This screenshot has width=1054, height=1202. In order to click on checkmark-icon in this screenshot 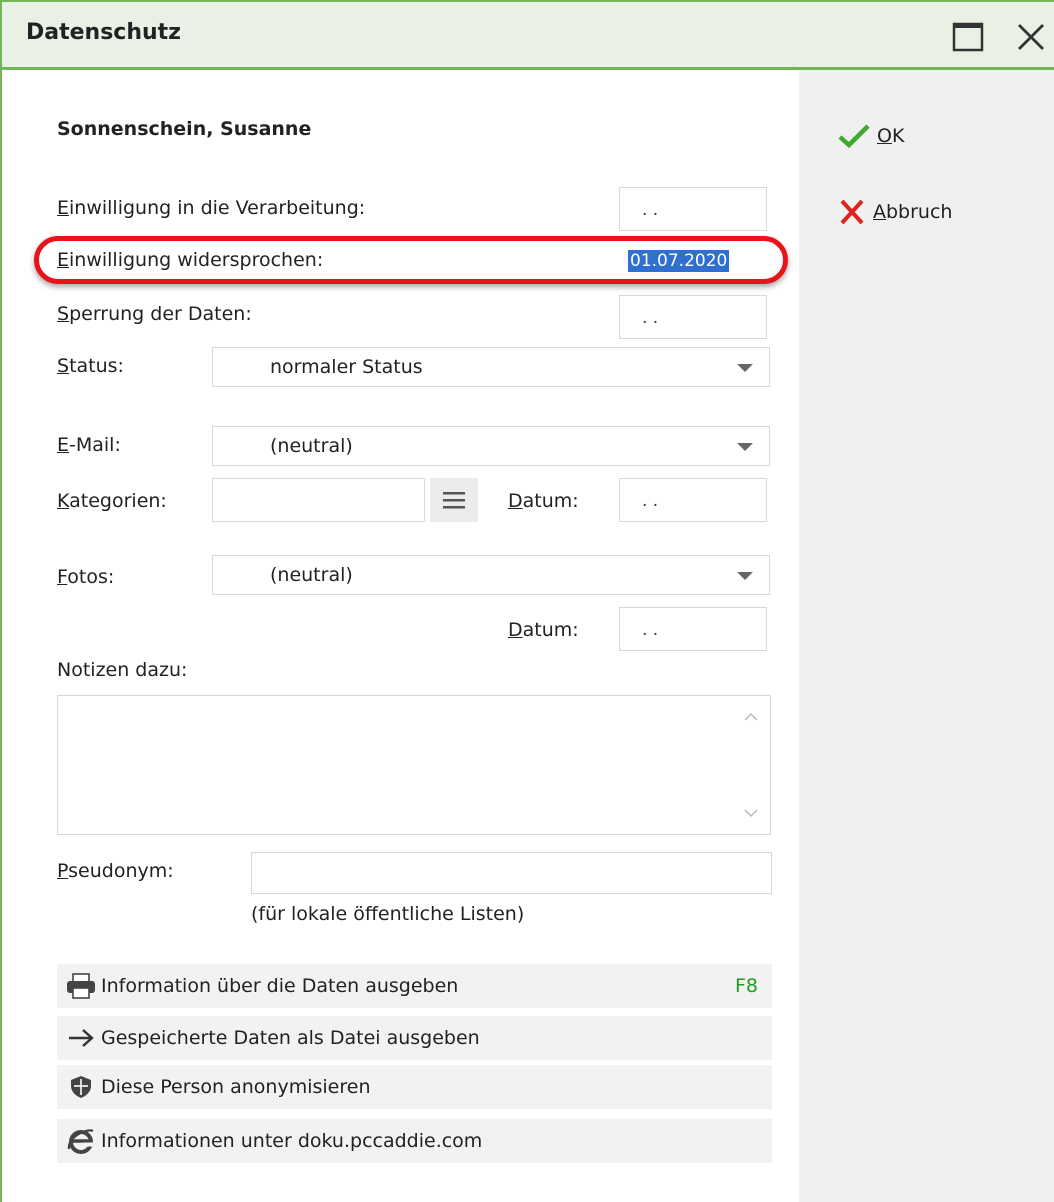, I will do `click(854, 136)`.